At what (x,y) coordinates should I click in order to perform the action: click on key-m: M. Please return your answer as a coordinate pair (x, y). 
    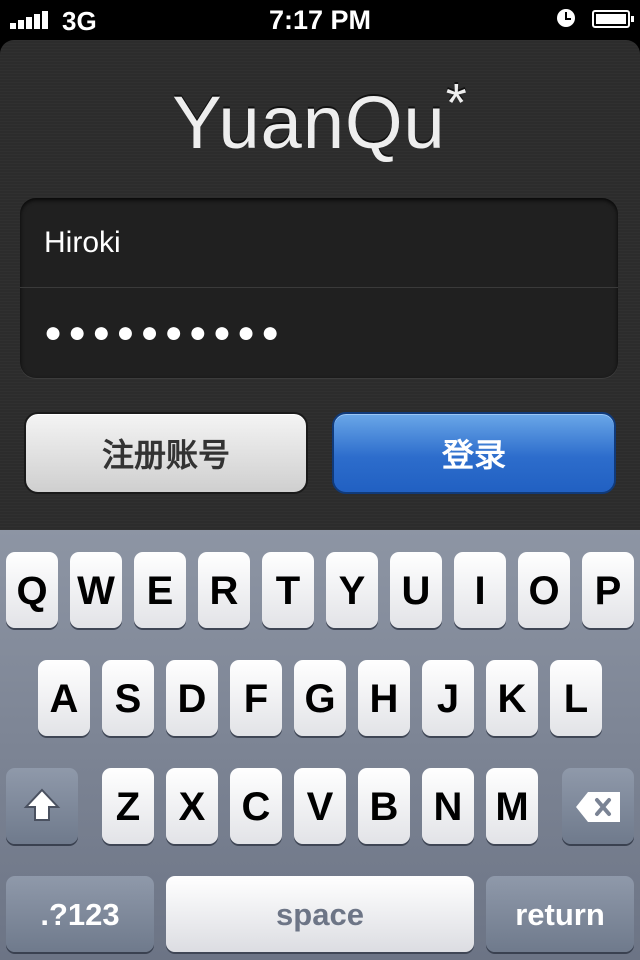
    Looking at the image, I should click on (512, 806).